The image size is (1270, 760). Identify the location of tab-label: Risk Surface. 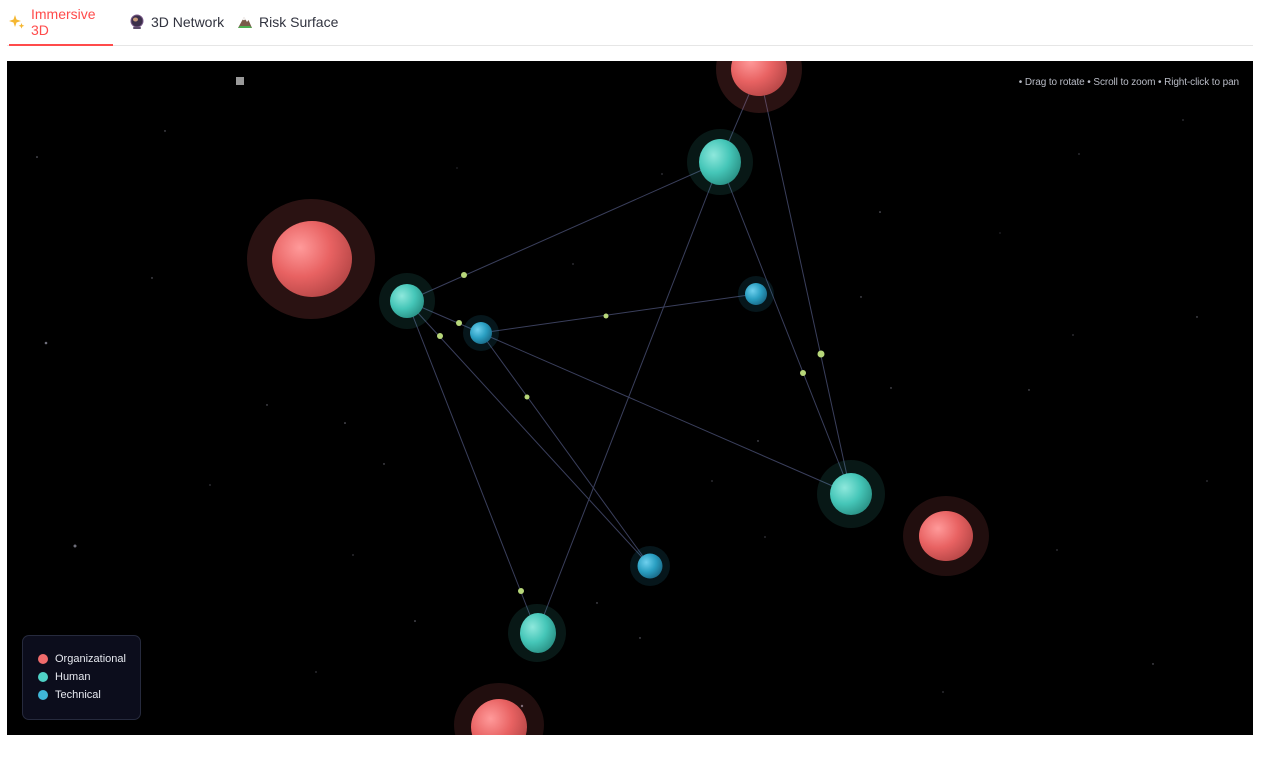
(299, 22).